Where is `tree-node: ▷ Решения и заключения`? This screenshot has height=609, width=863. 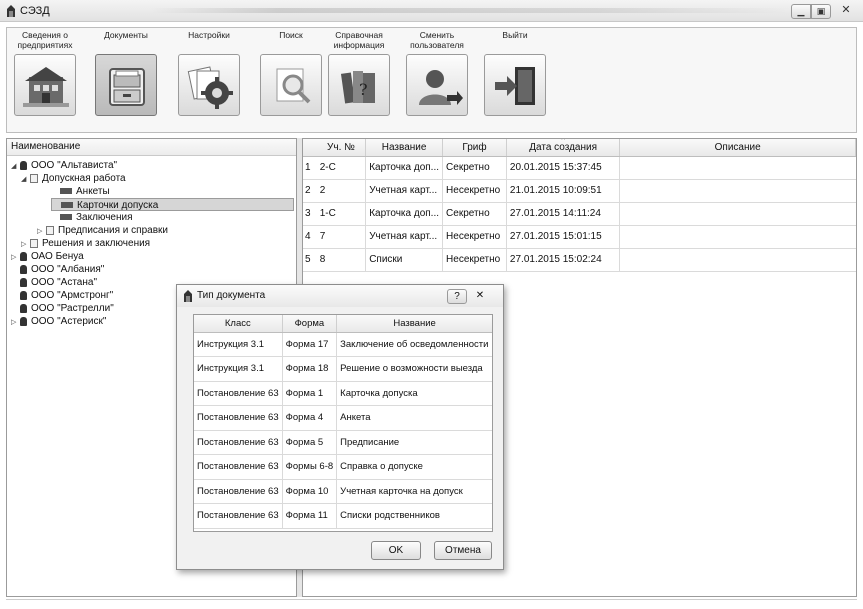 tree-node: ▷ Решения и заключения is located at coordinates (85, 243).